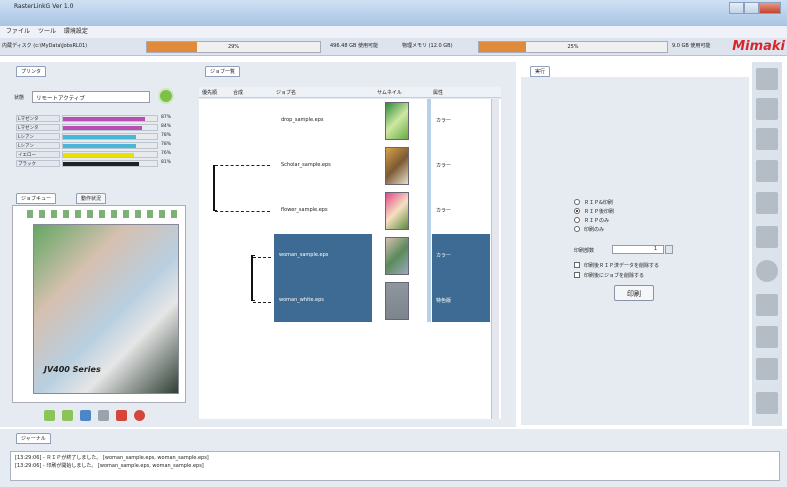  What do you see at coordinates (634, 293) in the screenshot?
I see `print-button: 印刷` at bounding box center [634, 293].